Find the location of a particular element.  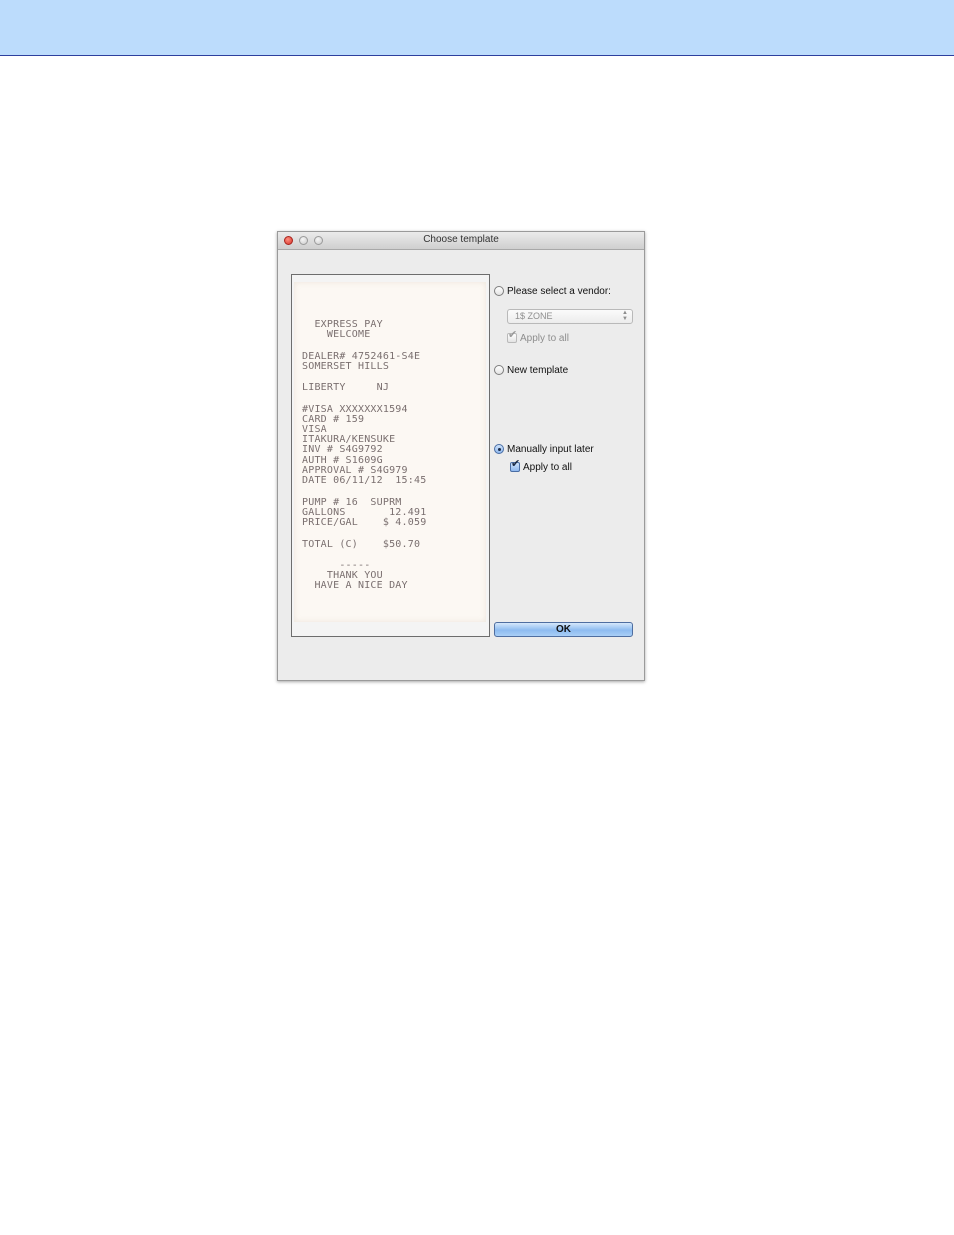

receipt-line: PRICE/GAL $ 4.059 is located at coordinates (364, 522).